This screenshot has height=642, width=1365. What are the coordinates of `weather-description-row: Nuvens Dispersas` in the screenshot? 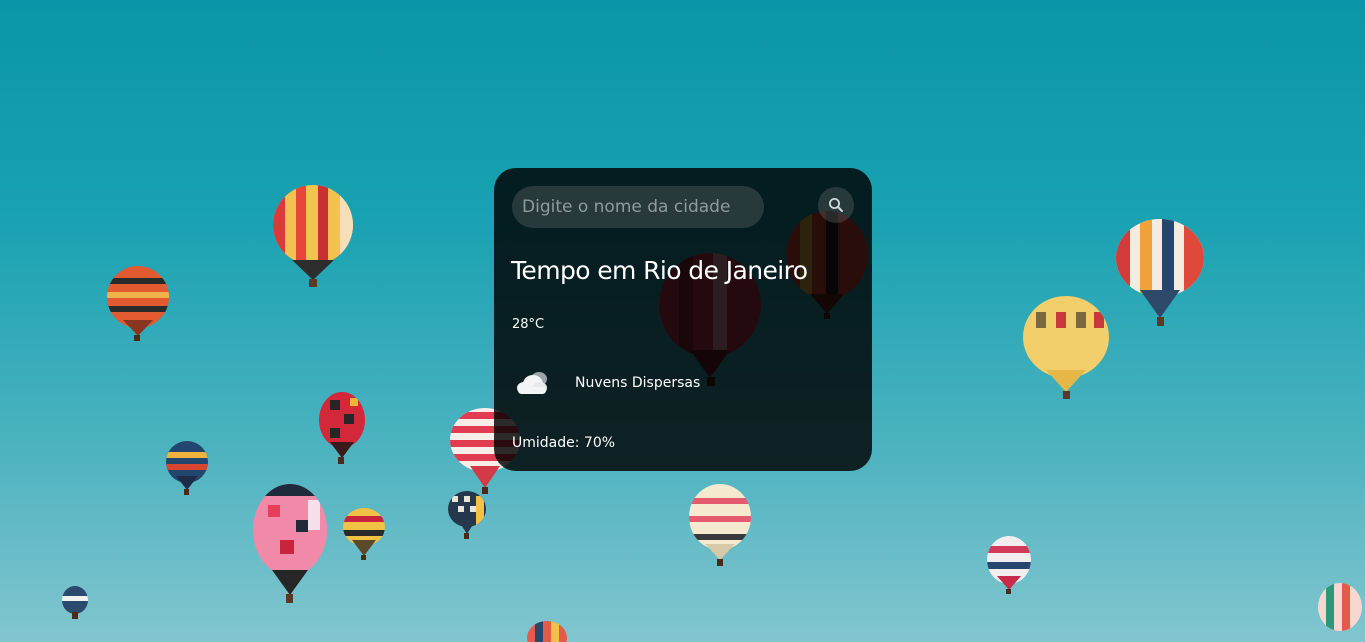 It's located at (606, 383).